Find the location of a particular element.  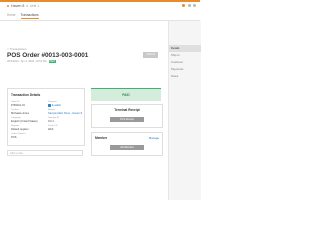

paid-status-block: PAID is located at coordinates (126, 94).